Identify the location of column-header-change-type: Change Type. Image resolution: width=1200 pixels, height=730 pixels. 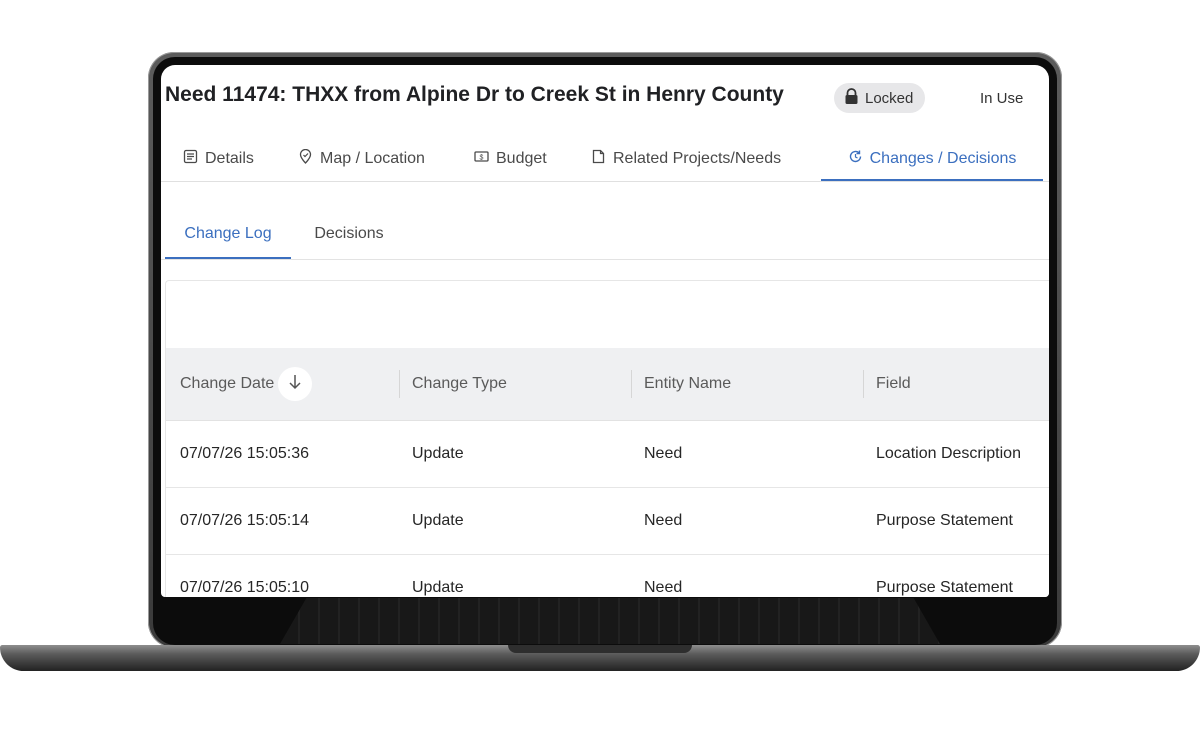
(459, 384).